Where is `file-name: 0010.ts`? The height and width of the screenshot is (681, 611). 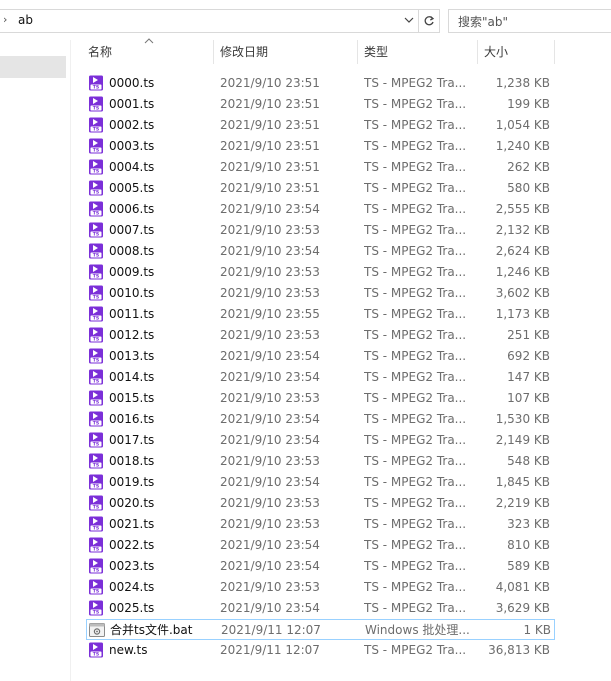
file-name: 0010.ts is located at coordinates (132, 293).